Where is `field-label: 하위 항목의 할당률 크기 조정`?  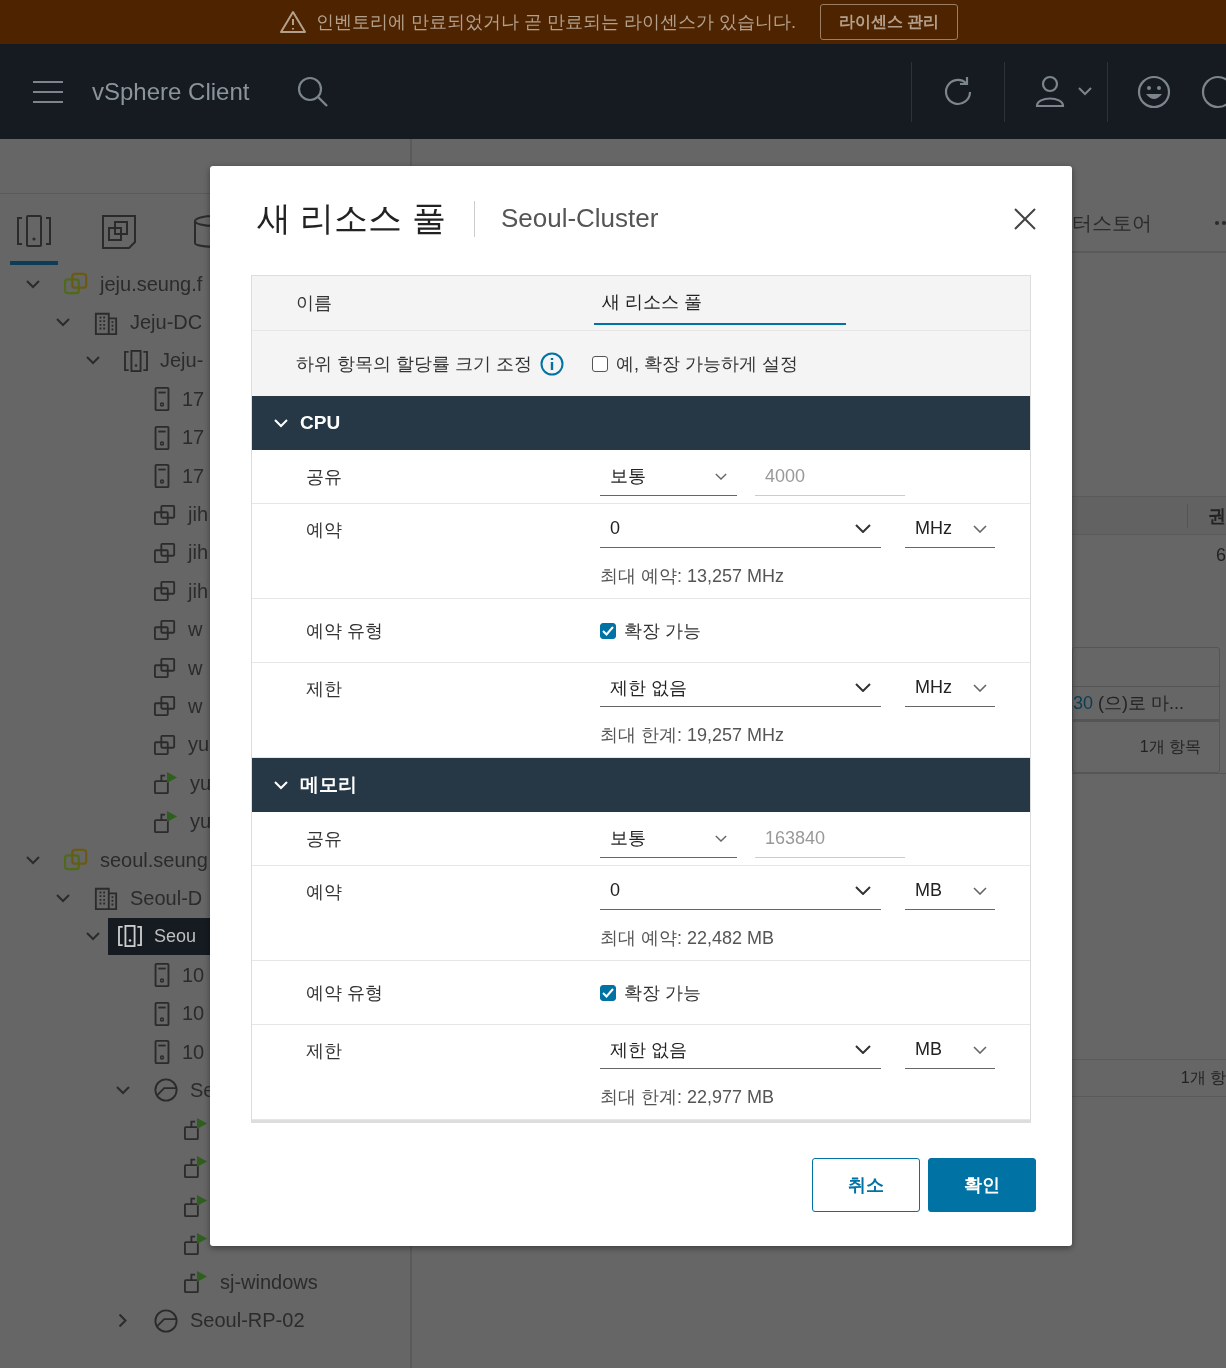 field-label: 하위 항목의 할당률 크기 조정 is located at coordinates (413, 364).